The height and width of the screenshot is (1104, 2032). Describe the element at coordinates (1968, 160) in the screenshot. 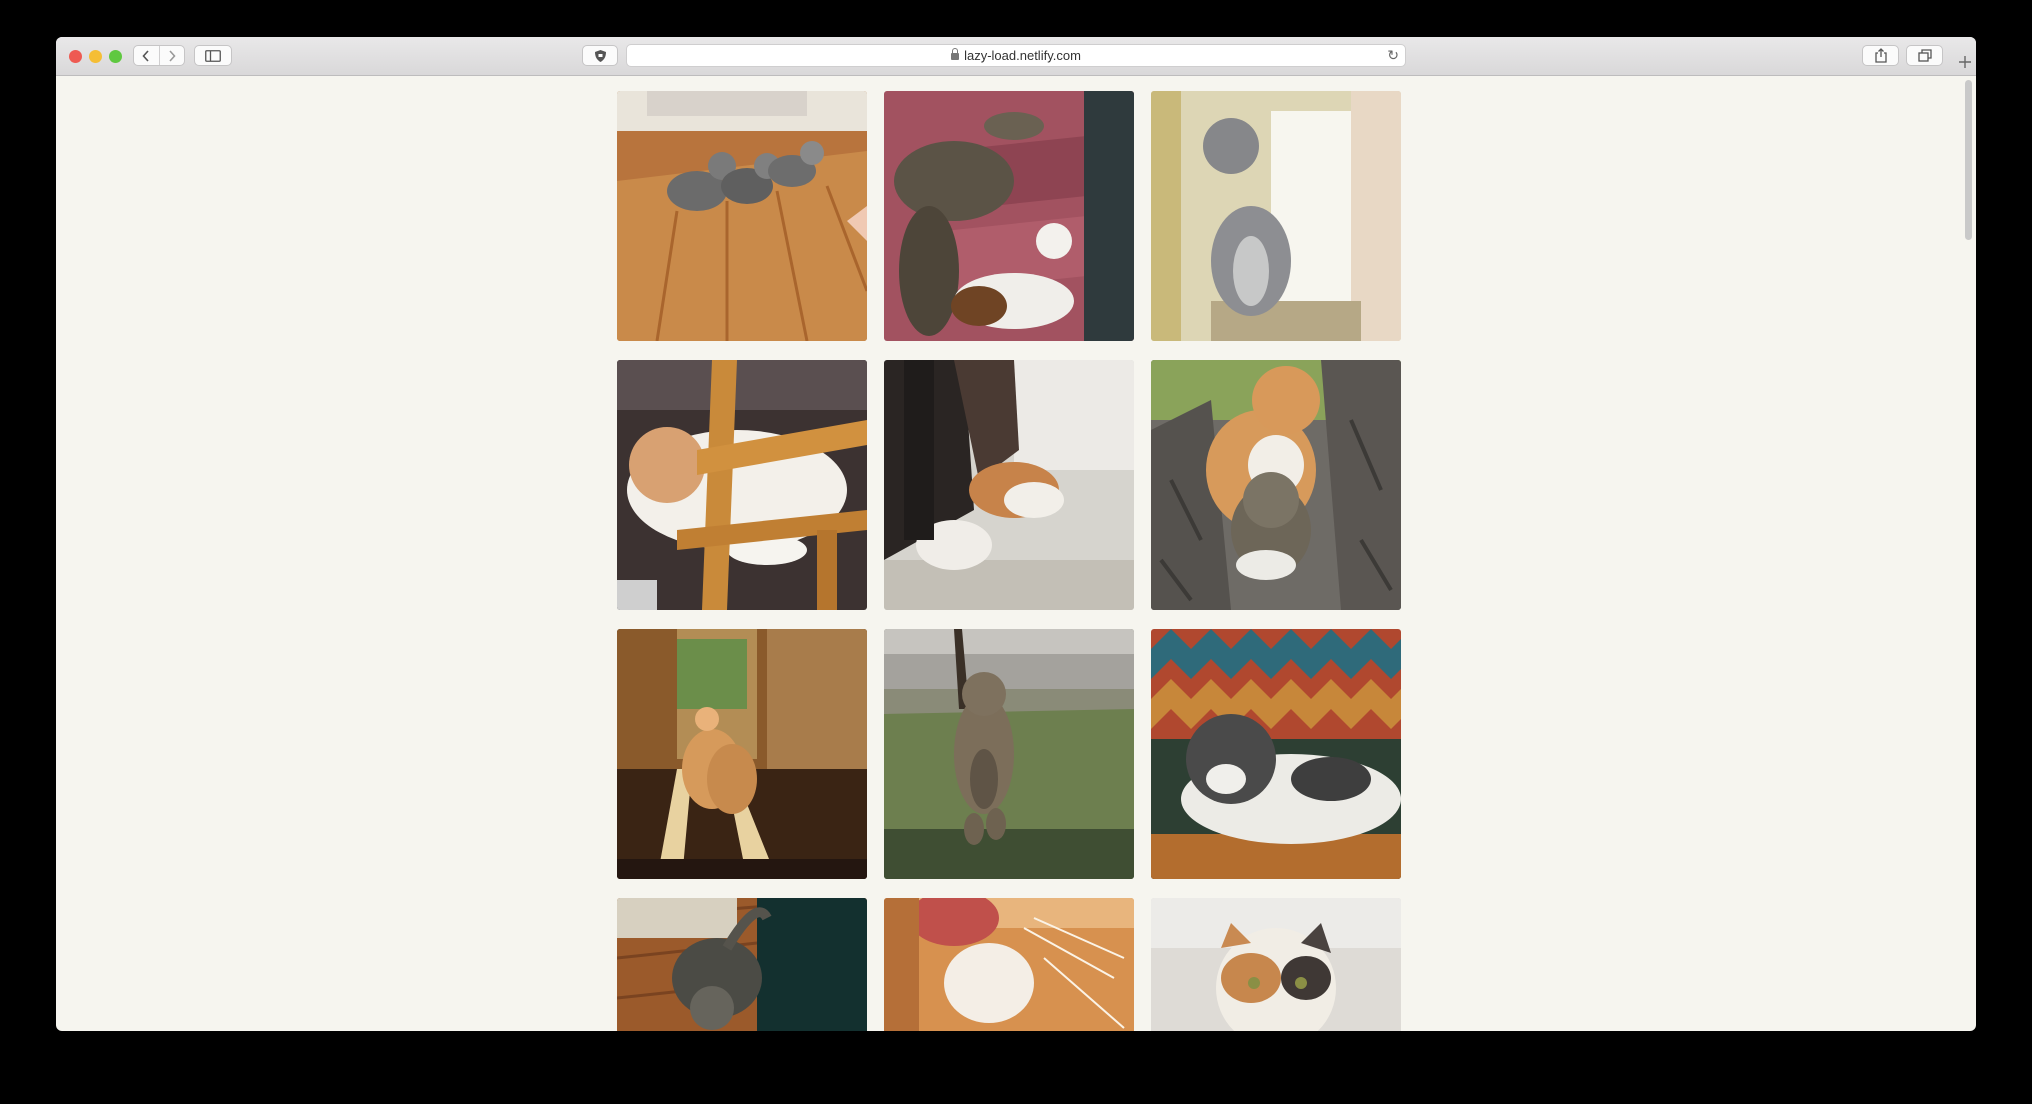

I see `scrollbar-thumb` at that location.